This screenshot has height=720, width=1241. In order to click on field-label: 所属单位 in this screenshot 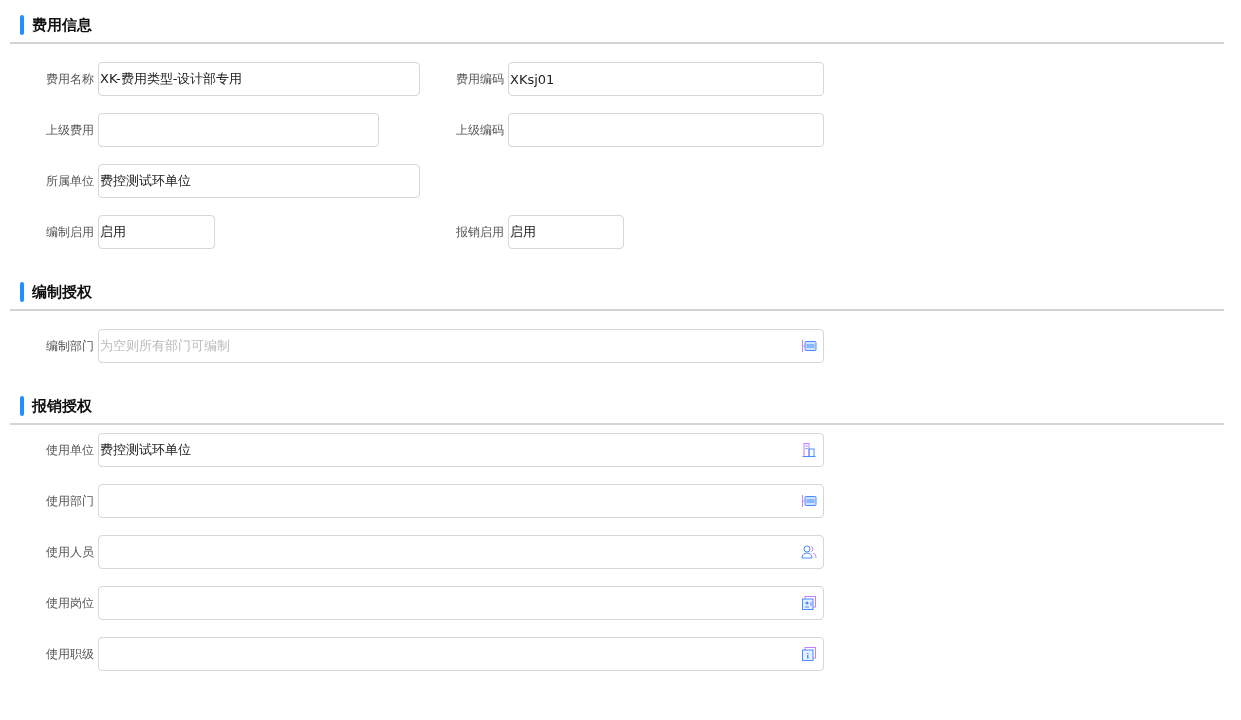, I will do `click(70, 181)`.